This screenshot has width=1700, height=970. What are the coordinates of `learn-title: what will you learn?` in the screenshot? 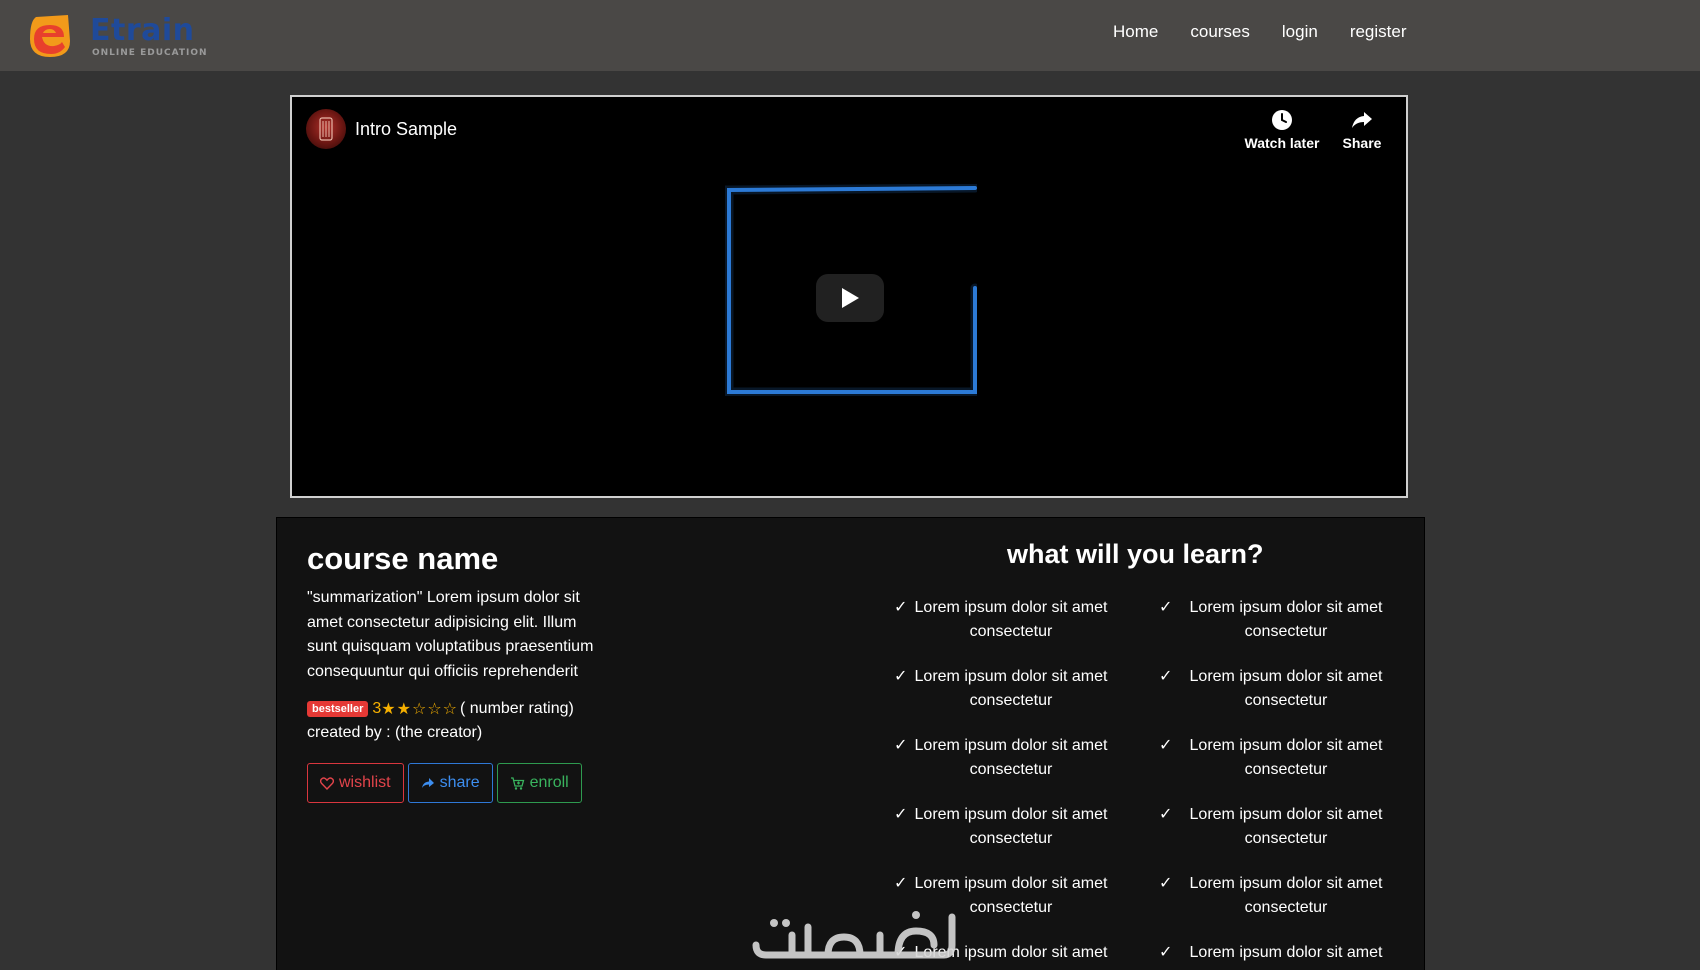 It's located at (1135, 554).